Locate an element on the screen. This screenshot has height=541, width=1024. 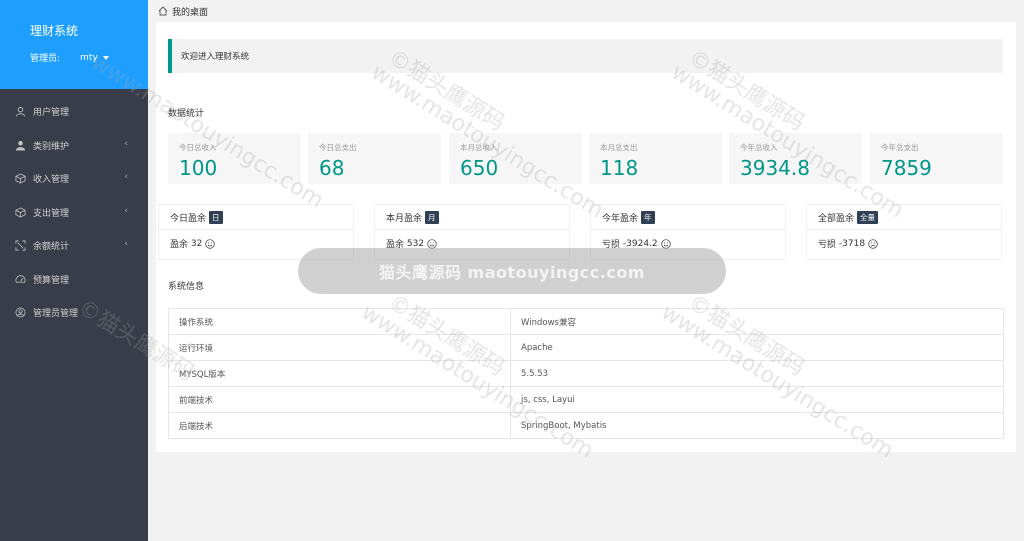
stat-label: 本月总支出 is located at coordinates (619, 147).